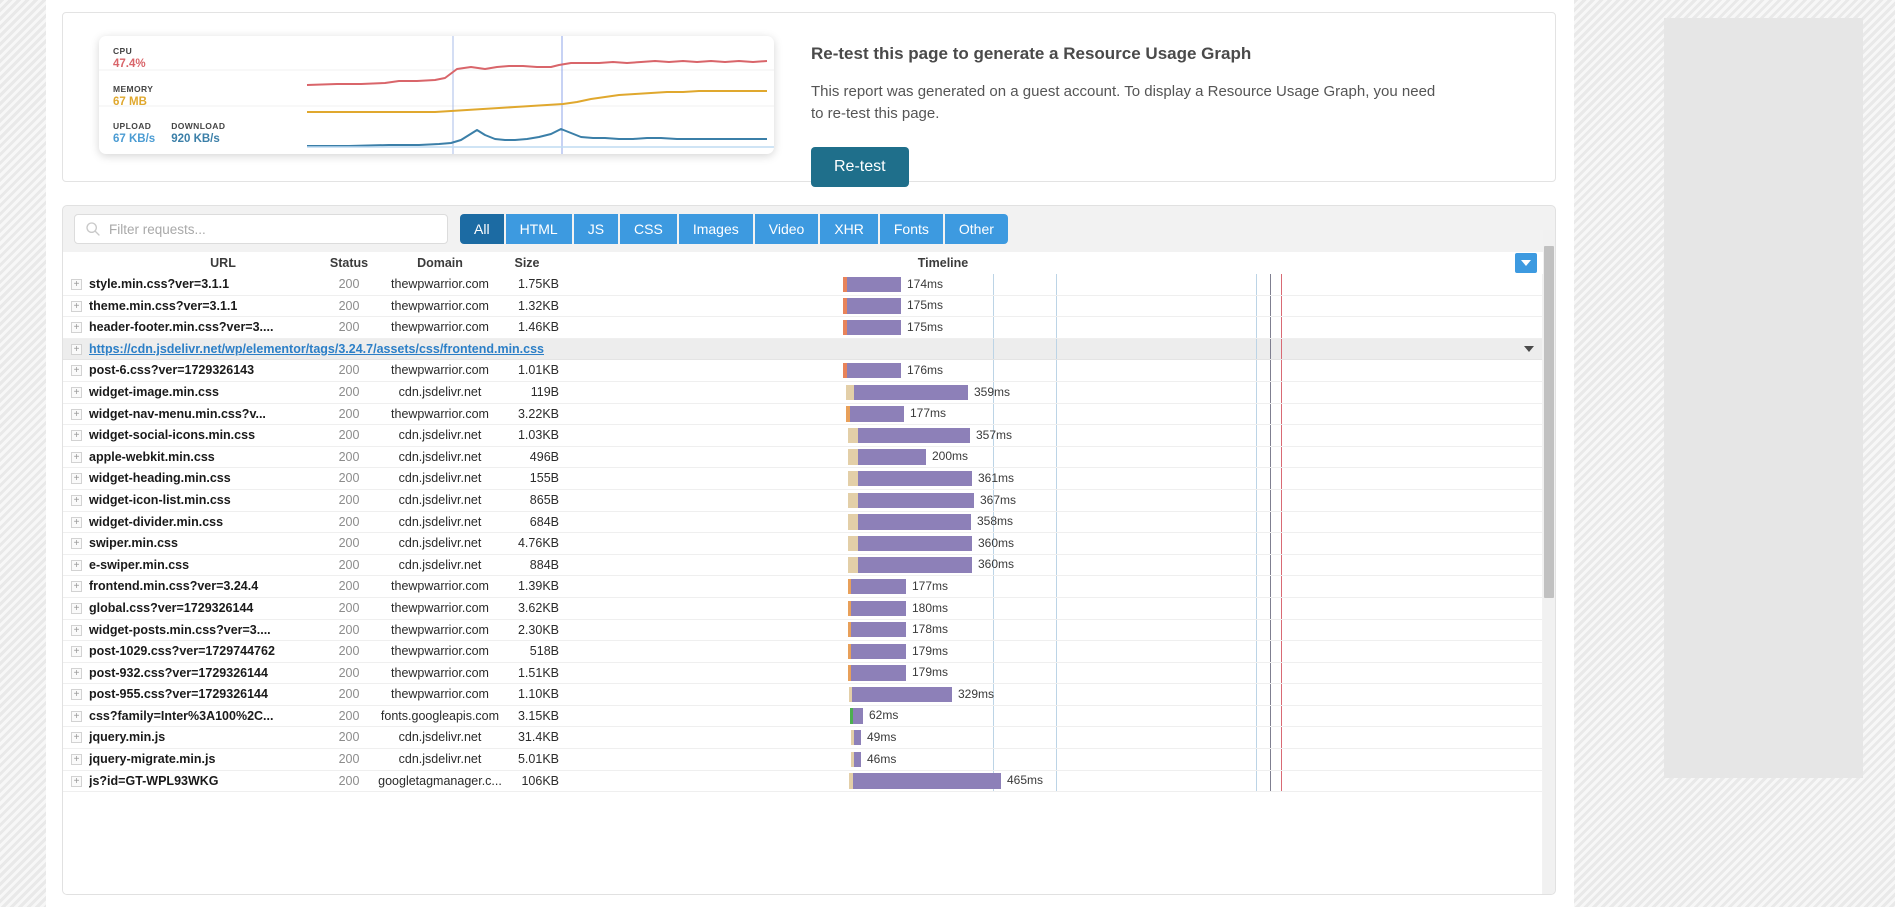  I want to click on tab-video: Video, so click(786, 229).